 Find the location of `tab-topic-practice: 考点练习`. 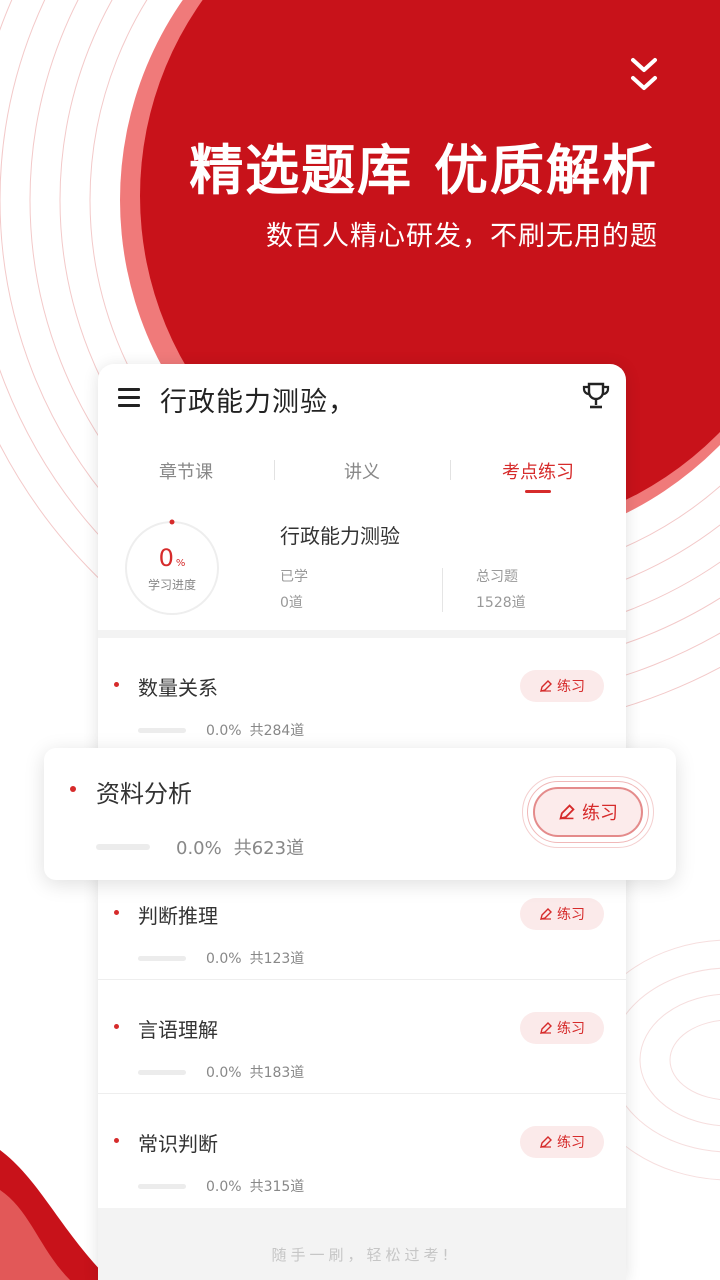

tab-topic-practice: 考点练习 is located at coordinates (538, 462).